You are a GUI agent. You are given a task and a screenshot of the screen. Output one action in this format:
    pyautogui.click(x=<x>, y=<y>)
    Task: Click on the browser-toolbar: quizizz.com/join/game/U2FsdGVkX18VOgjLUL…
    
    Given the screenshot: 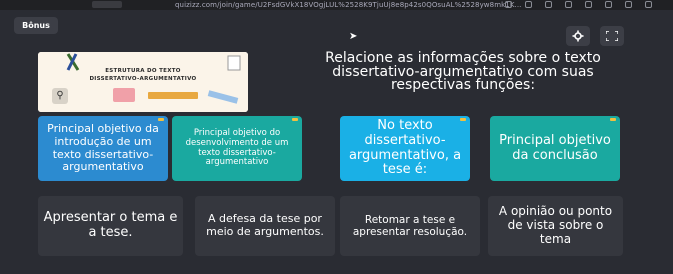 What is the action you would take?
    pyautogui.click(x=336, y=5)
    